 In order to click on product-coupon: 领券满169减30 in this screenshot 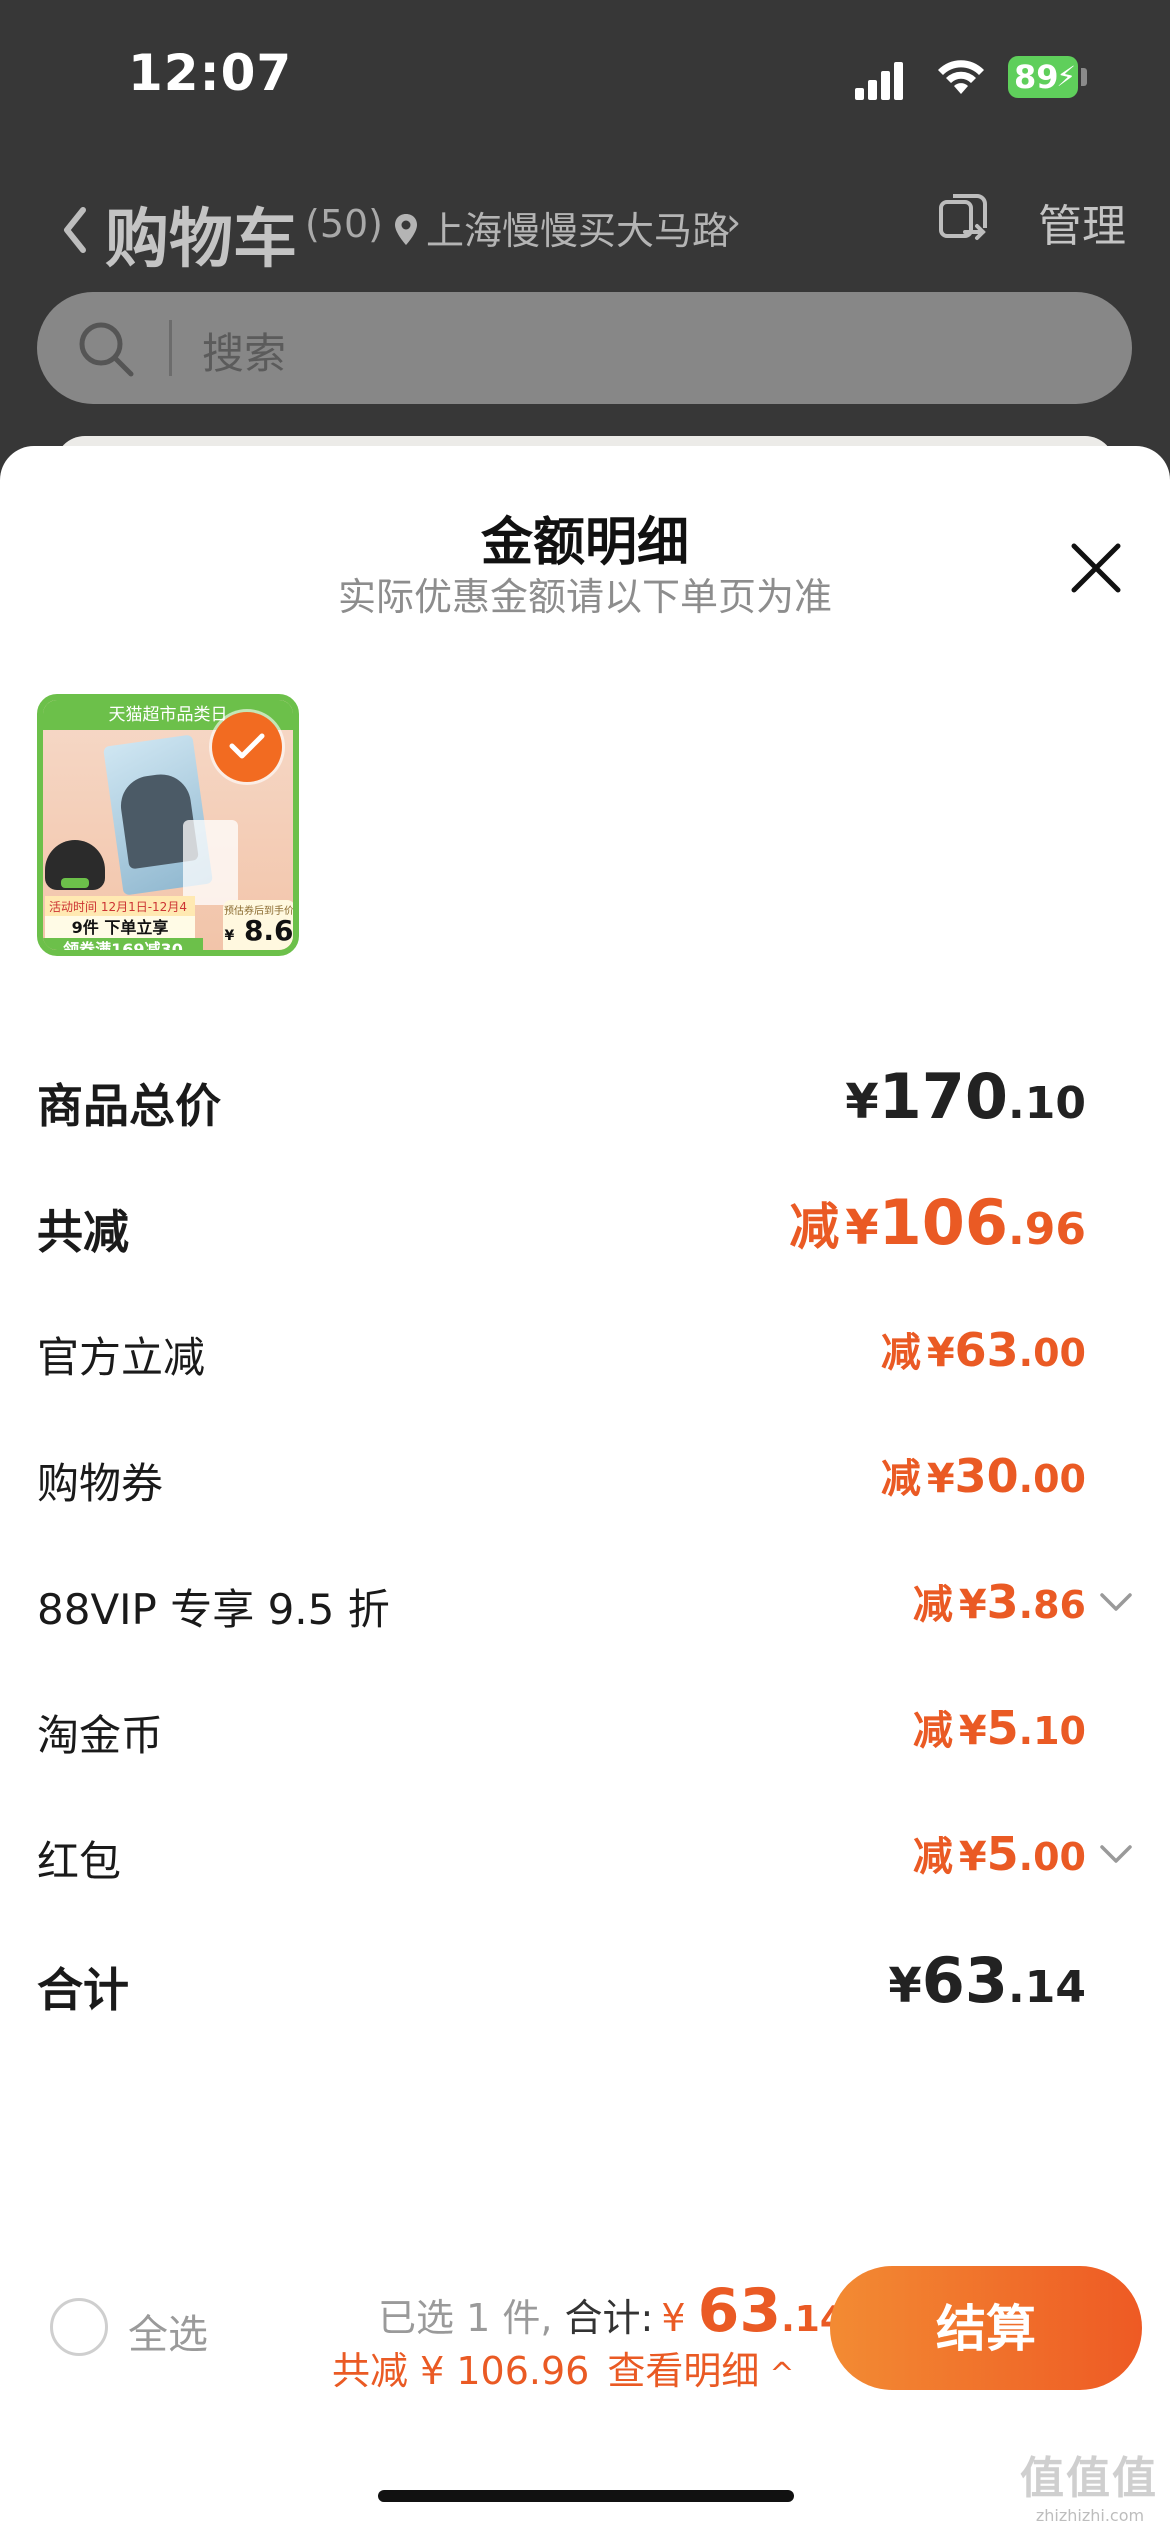, I will do `click(123, 944)`.